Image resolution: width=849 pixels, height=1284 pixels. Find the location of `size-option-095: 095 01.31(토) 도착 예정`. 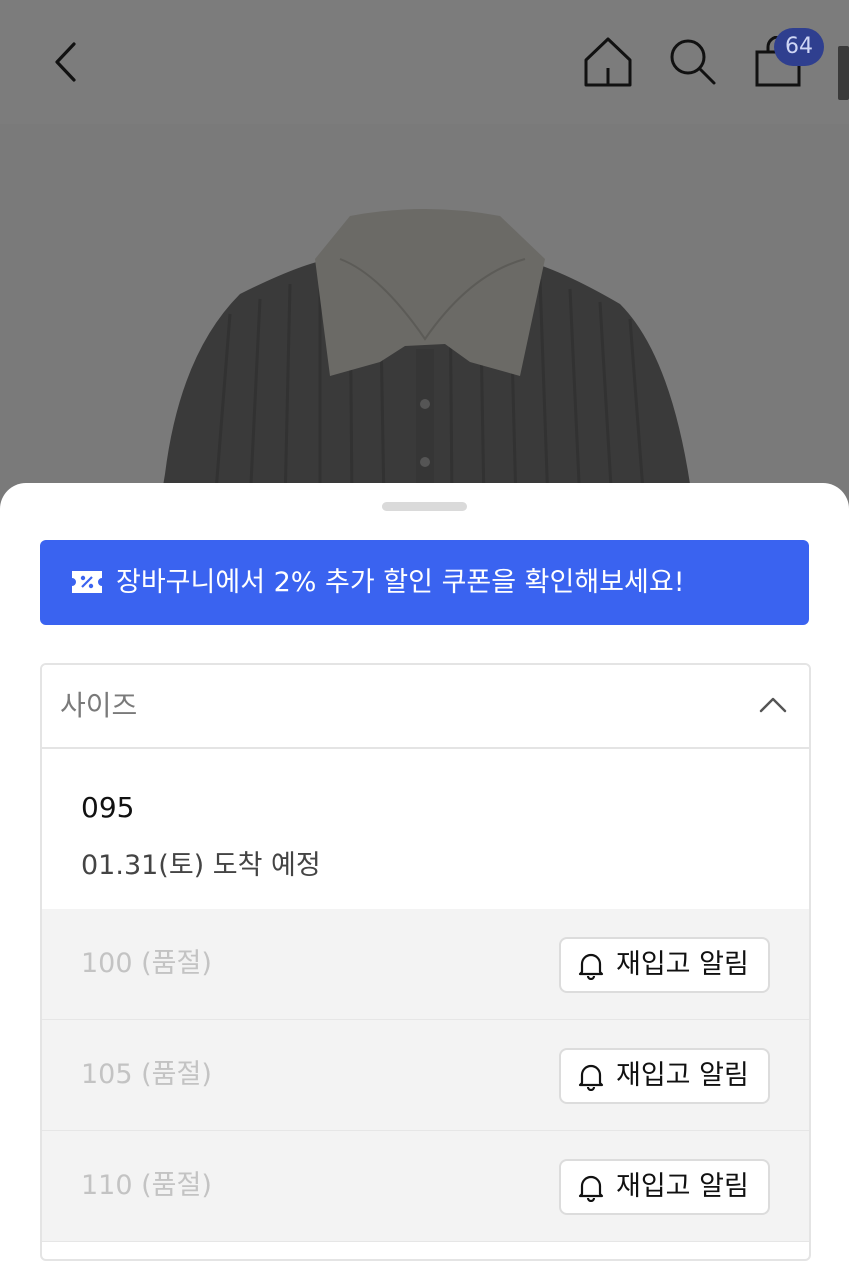

size-option-095: 095 01.31(토) 도착 예정 is located at coordinates (425, 829).